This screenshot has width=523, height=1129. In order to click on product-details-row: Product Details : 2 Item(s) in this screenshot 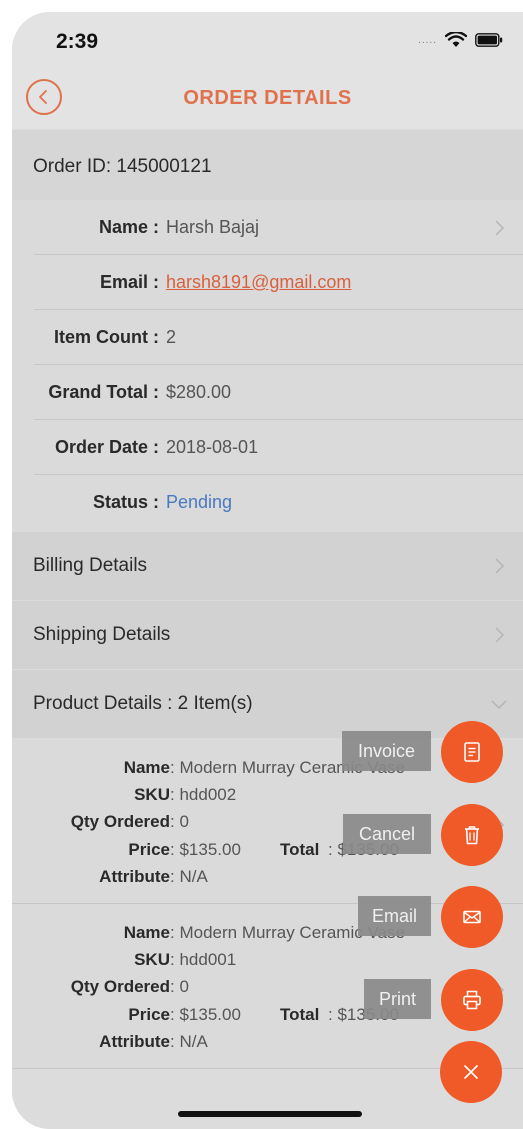, I will do `click(267, 704)`.